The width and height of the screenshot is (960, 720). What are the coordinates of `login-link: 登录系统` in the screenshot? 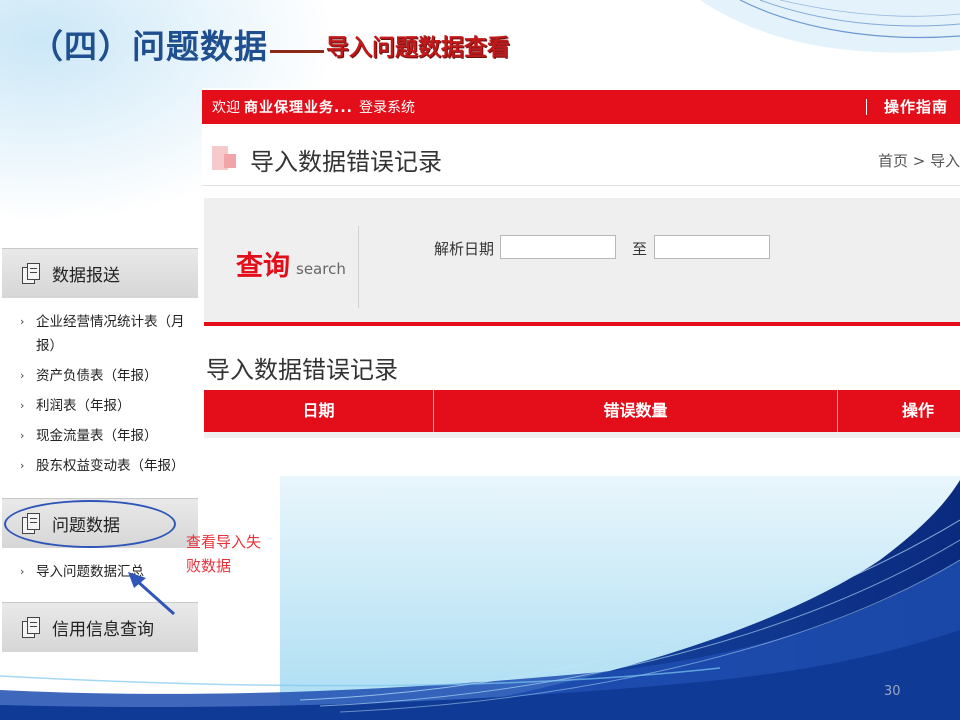 It's located at (387, 107).